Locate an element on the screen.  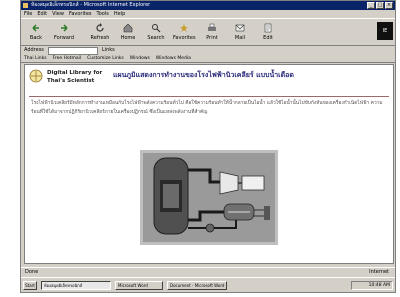
close-button: × is located at coordinates (389, 5).